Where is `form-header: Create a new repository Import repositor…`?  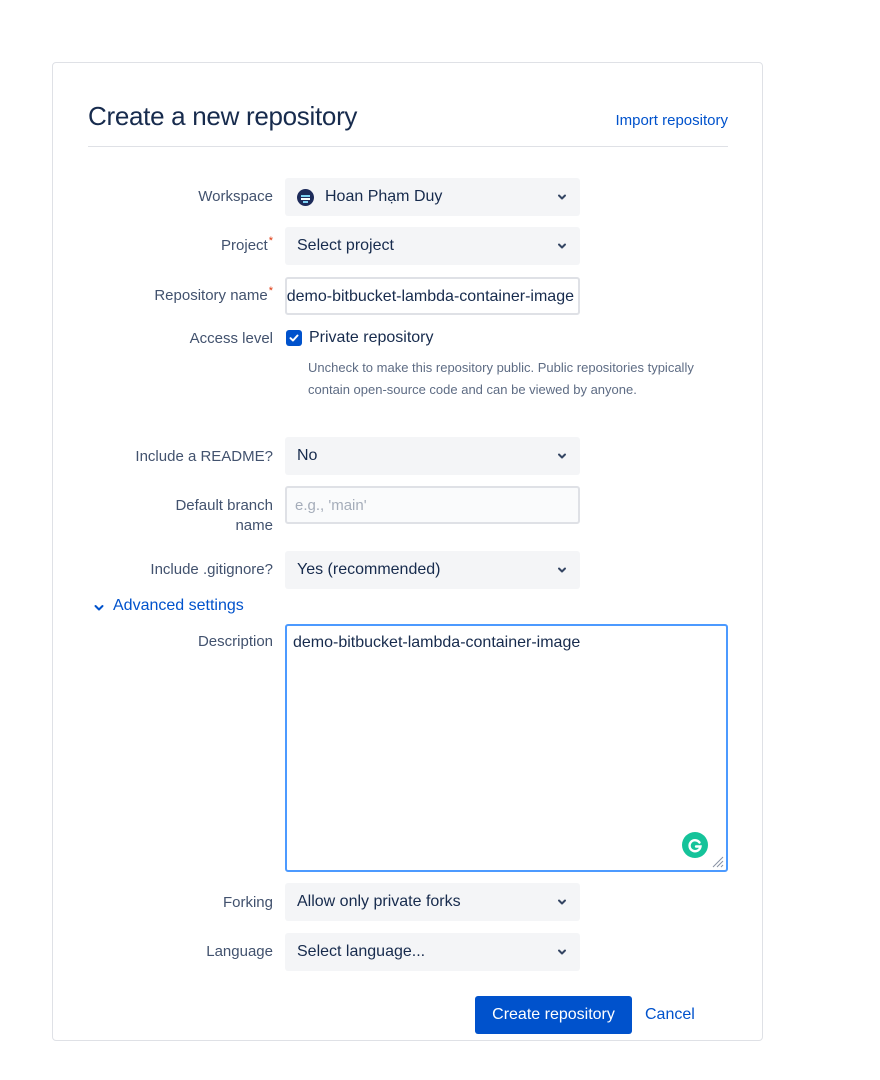 form-header: Create a new repository Import repositor… is located at coordinates (408, 123).